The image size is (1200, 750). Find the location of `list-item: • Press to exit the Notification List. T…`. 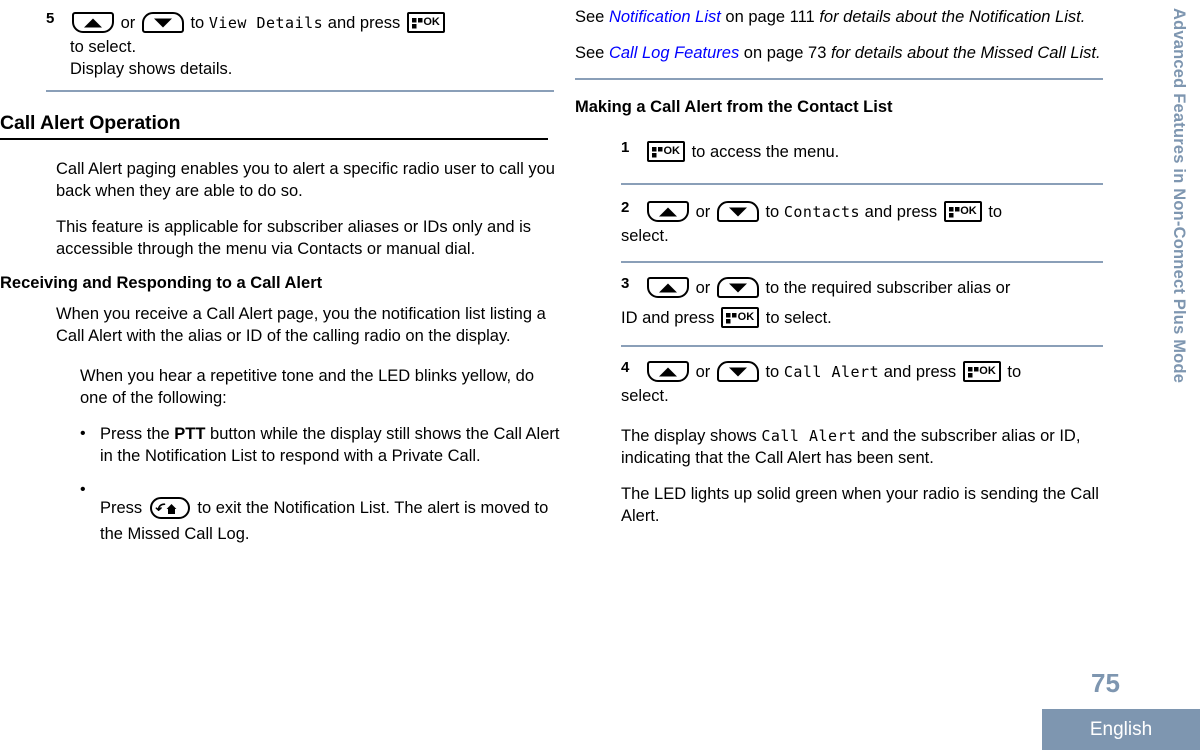

list-item: • Press to exit the Notification List. T… is located at coordinates (320, 513).